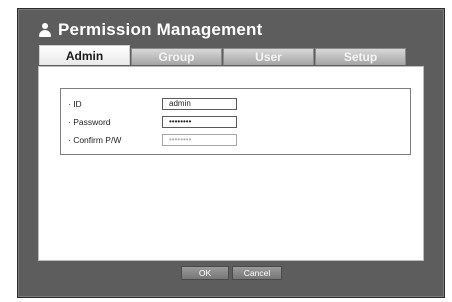 Image resolution: width=452 pixels, height=302 pixels. Describe the element at coordinates (360, 56) in the screenshot. I see `tab-setup: Setup` at that location.